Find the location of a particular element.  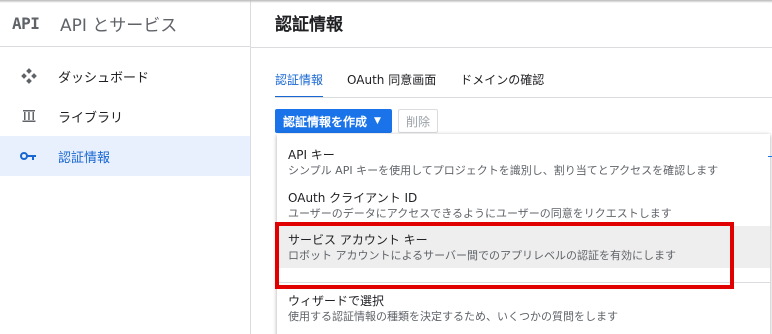

tab-domain-verification: ドメインの確認 is located at coordinates (502, 84).